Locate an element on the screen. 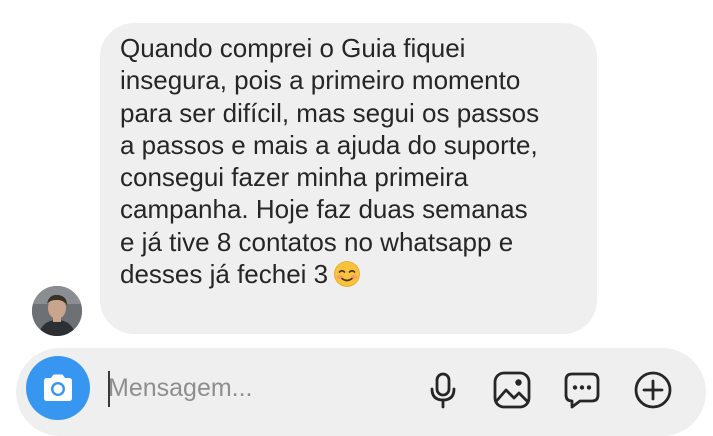 The height and width of the screenshot is (436, 713). message-line: para ser difícil, mas segui os passos is located at coordinates (330, 112).